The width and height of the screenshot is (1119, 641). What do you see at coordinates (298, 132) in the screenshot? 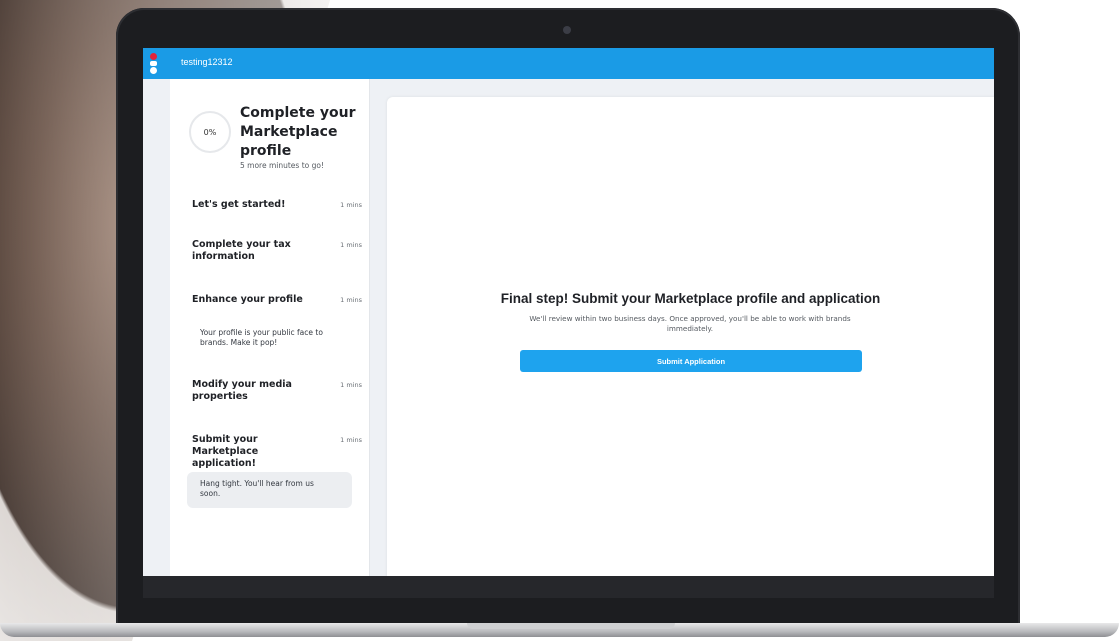
I see `profile-title: Complete your Marketplace profile` at bounding box center [298, 132].